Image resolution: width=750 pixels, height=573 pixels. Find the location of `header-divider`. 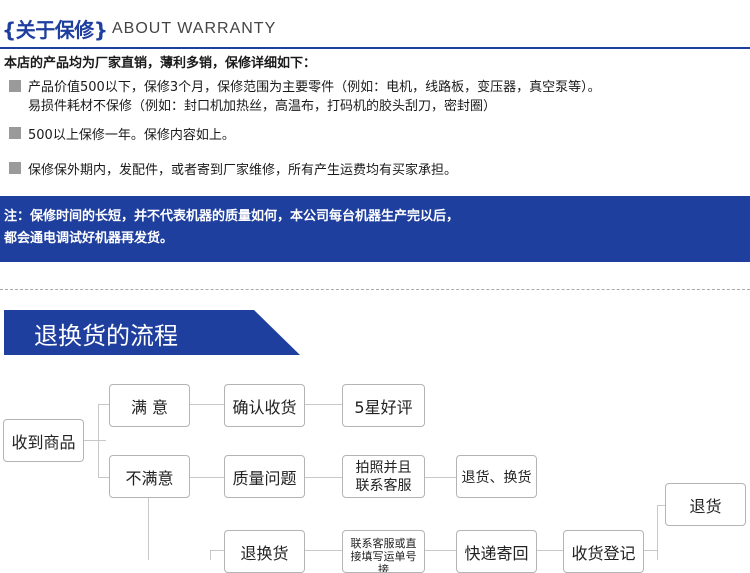

header-divider is located at coordinates (375, 48).